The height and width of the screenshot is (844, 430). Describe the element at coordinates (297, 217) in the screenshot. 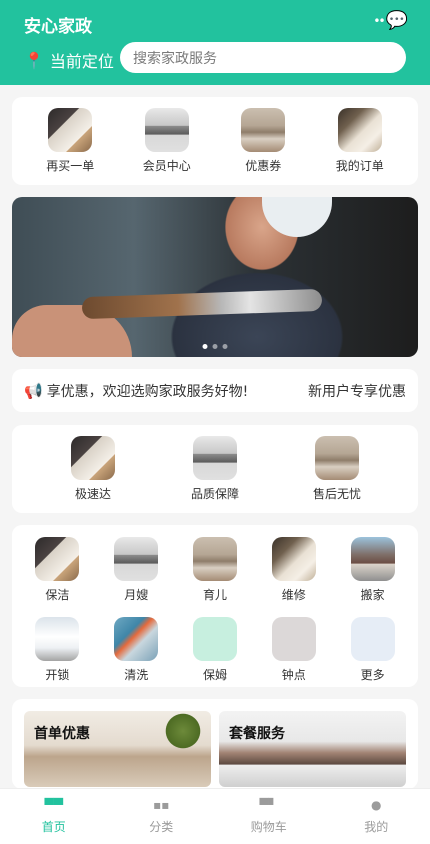

I see `banner-lamp-shape` at that location.